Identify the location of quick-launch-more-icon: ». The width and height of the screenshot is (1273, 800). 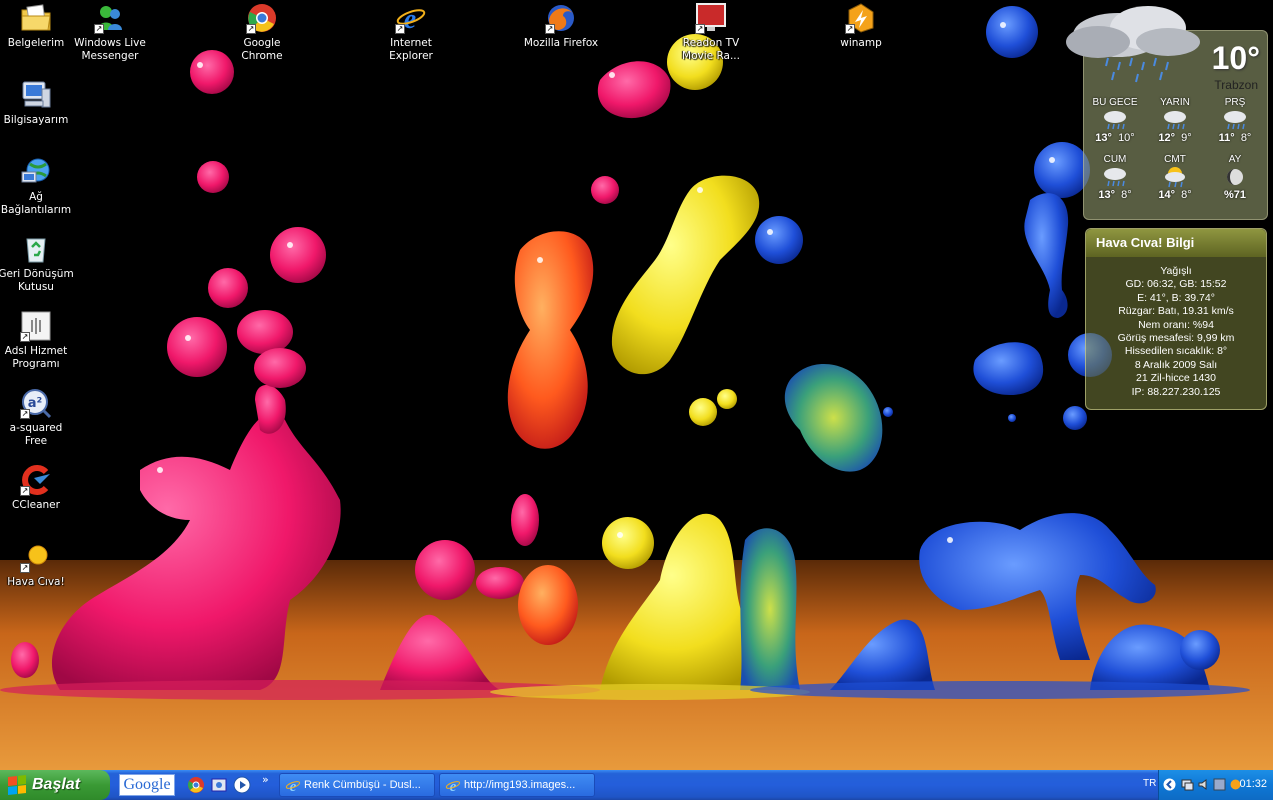
(265, 779).